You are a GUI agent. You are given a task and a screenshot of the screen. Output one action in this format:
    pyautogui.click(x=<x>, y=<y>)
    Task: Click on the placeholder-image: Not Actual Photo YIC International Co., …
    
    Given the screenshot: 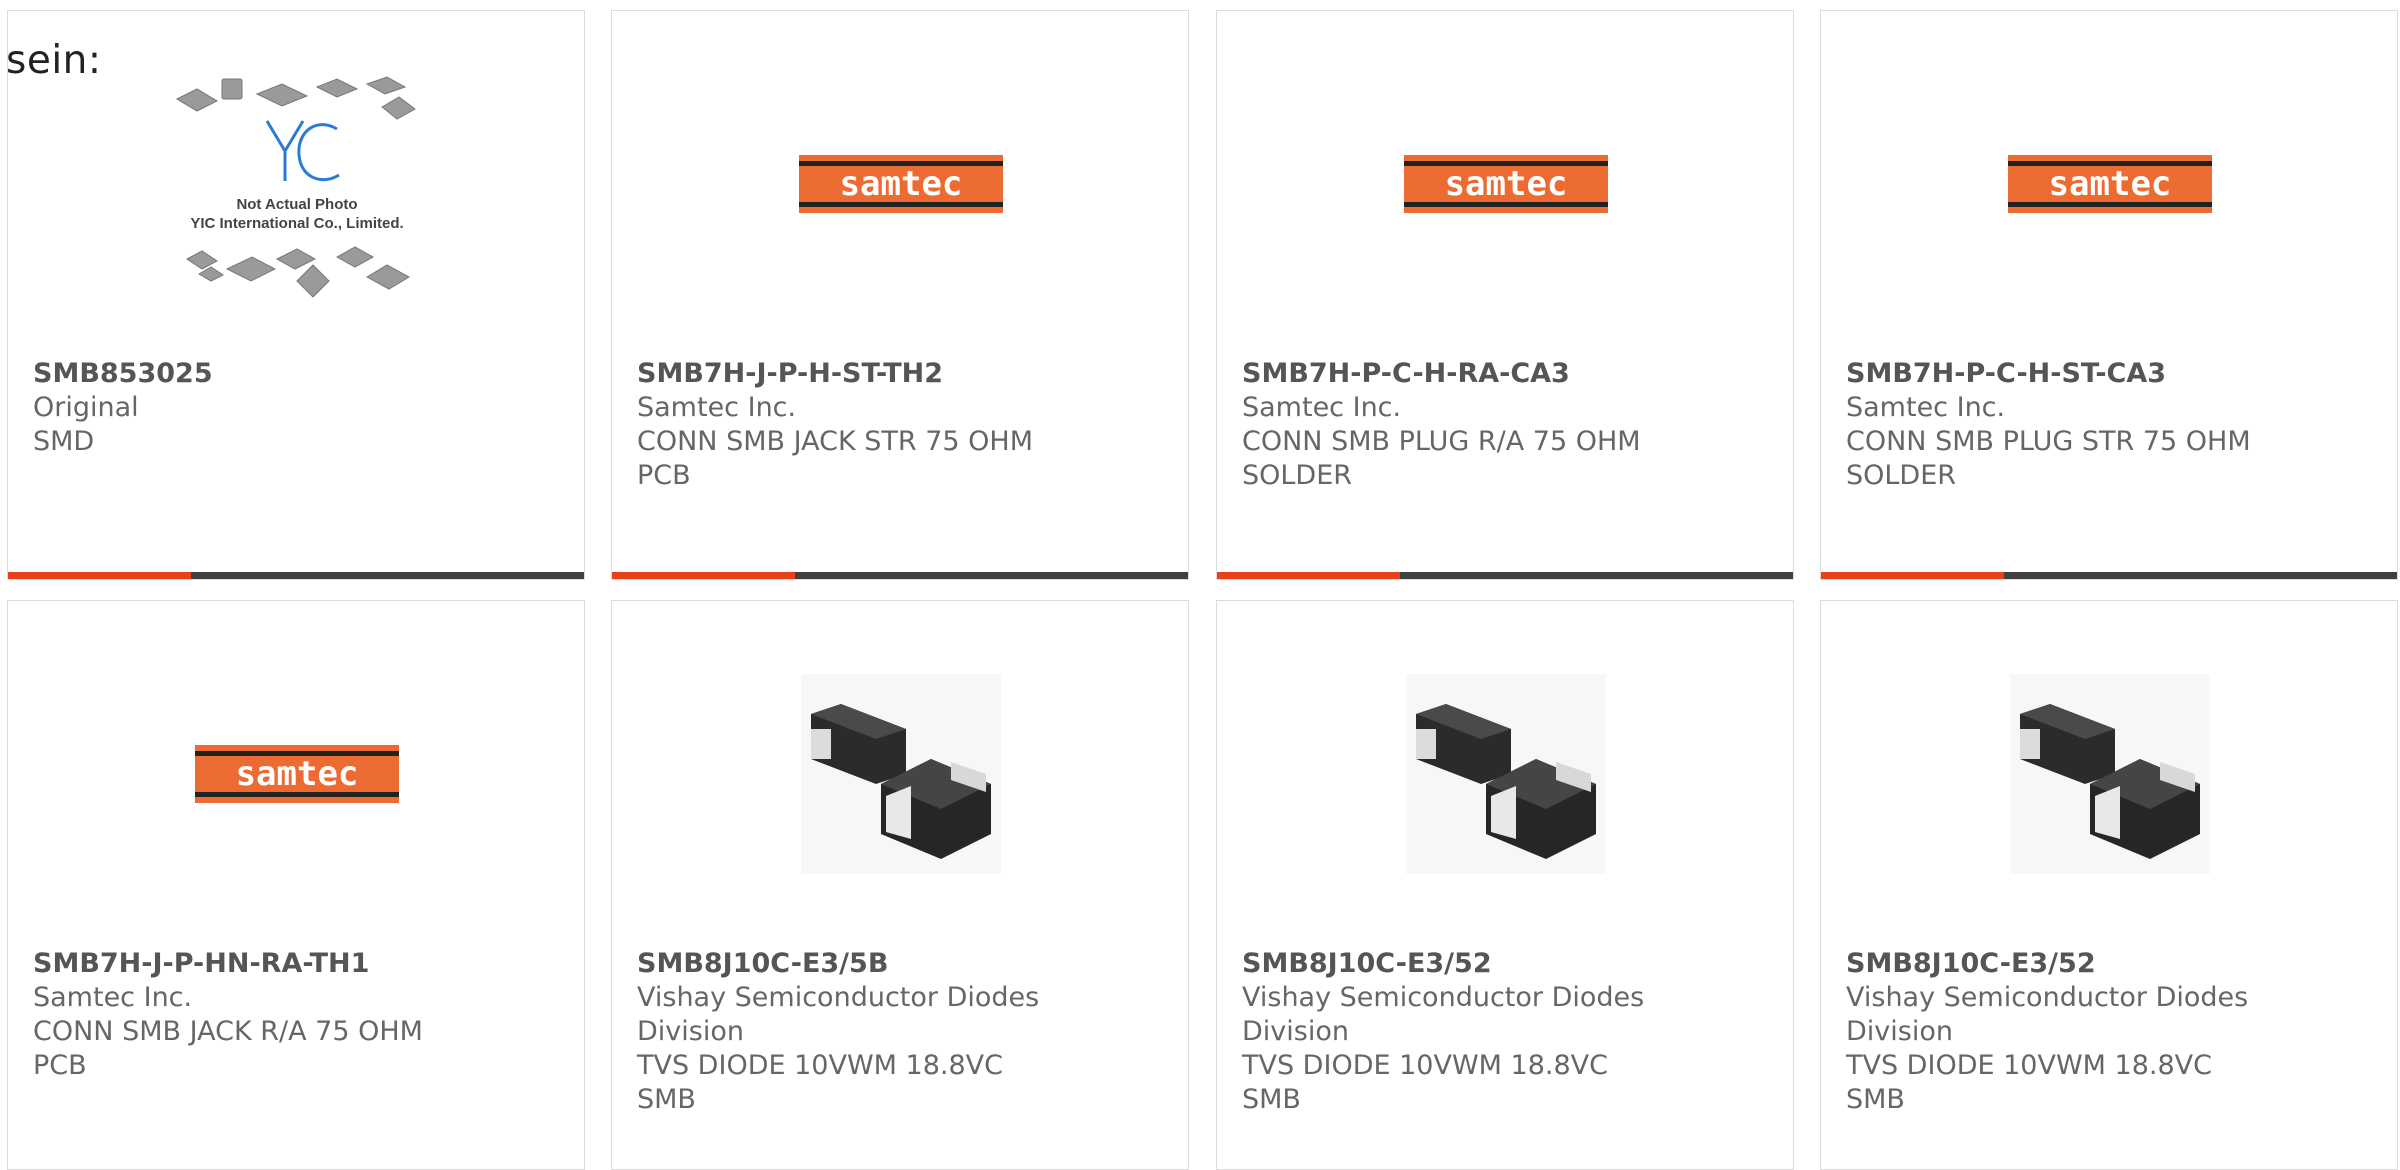 What is the action you would take?
    pyautogui.click(x=295, y=187)
    